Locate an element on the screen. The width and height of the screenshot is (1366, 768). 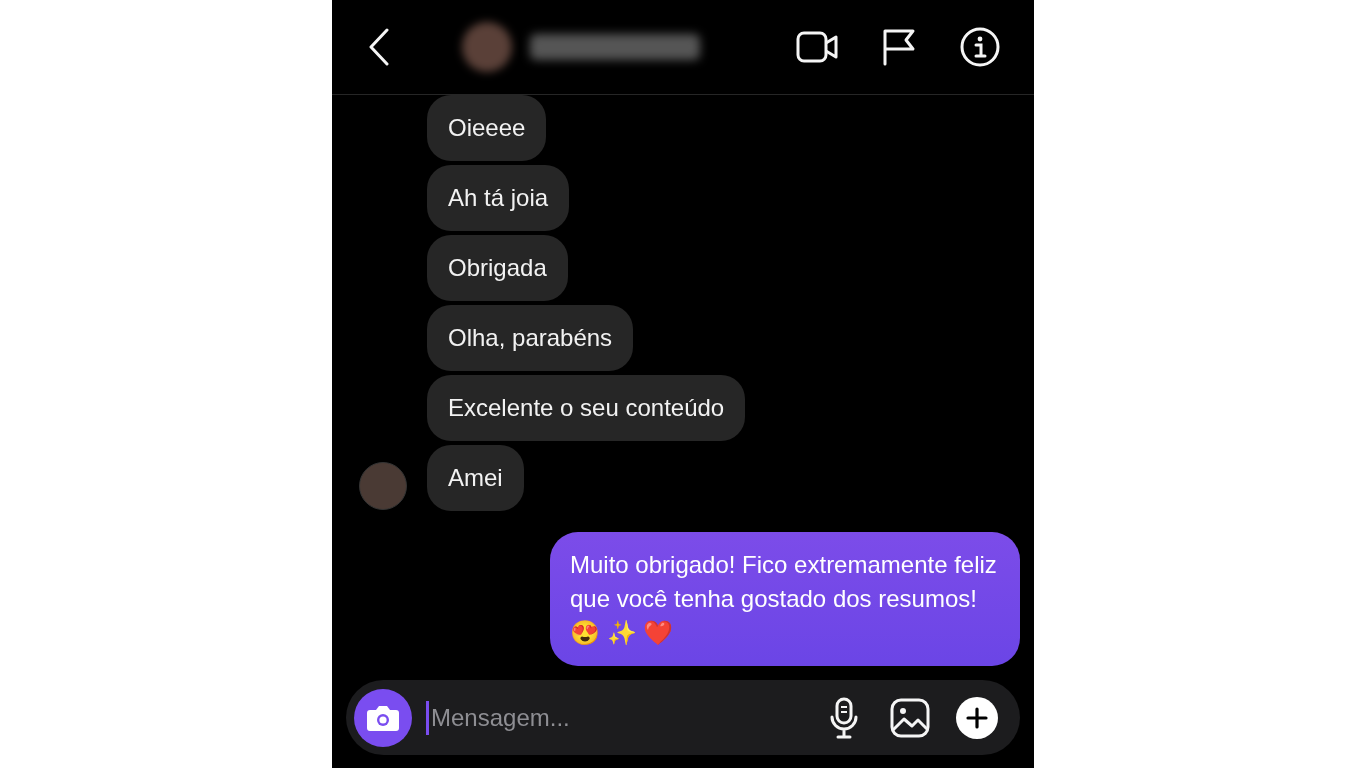
back-icon is located at coordinates (379, 47).